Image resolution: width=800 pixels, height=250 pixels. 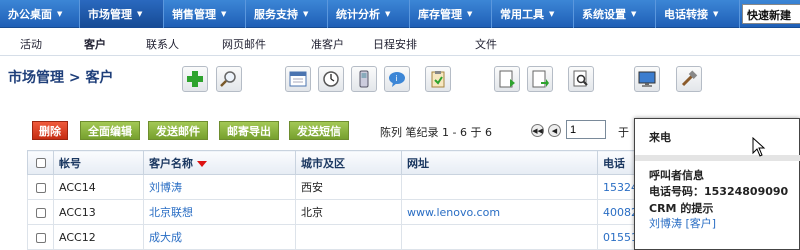 I want to click on account-cell: ACC13, so click(x=98, y=212).